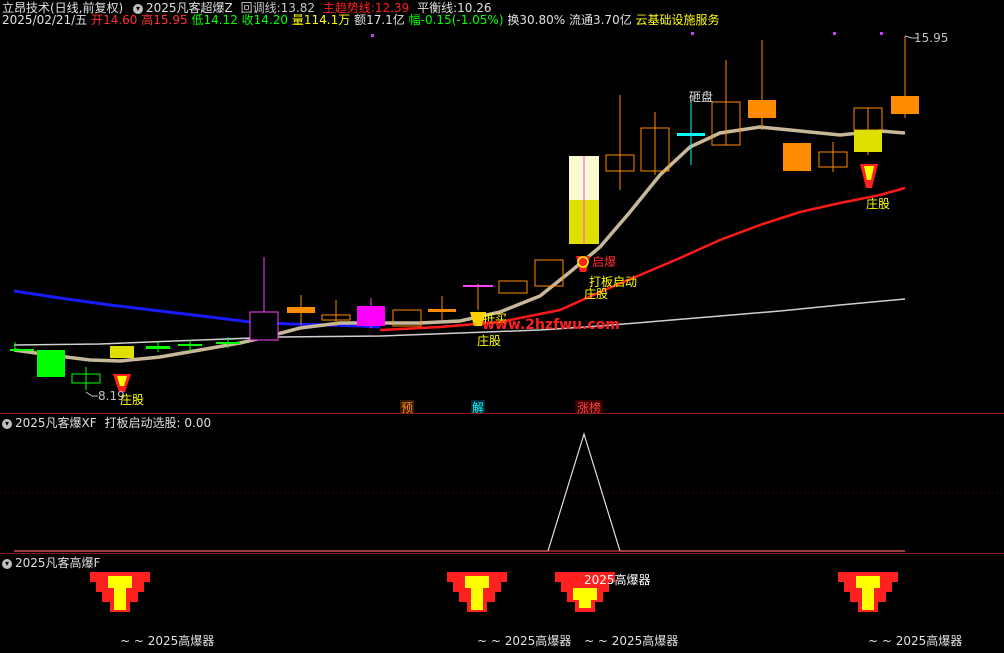 The image size is (1004, 653). What do you see at coordinates (91, 394) in the screenshot?
I see `low-price-pointer` at bounding box center [91, 394].